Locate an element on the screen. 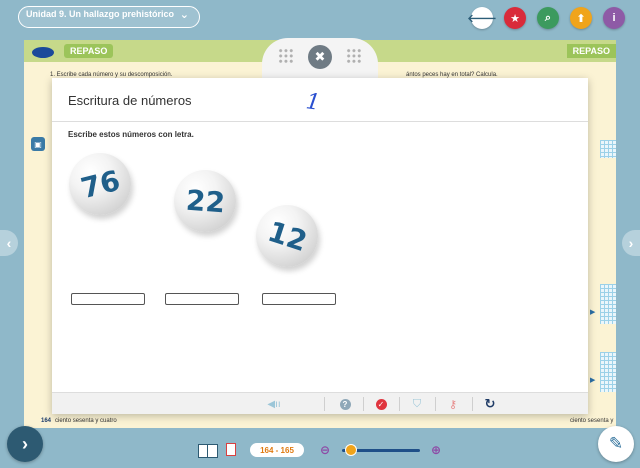  magnifier-icon: ⌕ is located at coordinates (548, 17).